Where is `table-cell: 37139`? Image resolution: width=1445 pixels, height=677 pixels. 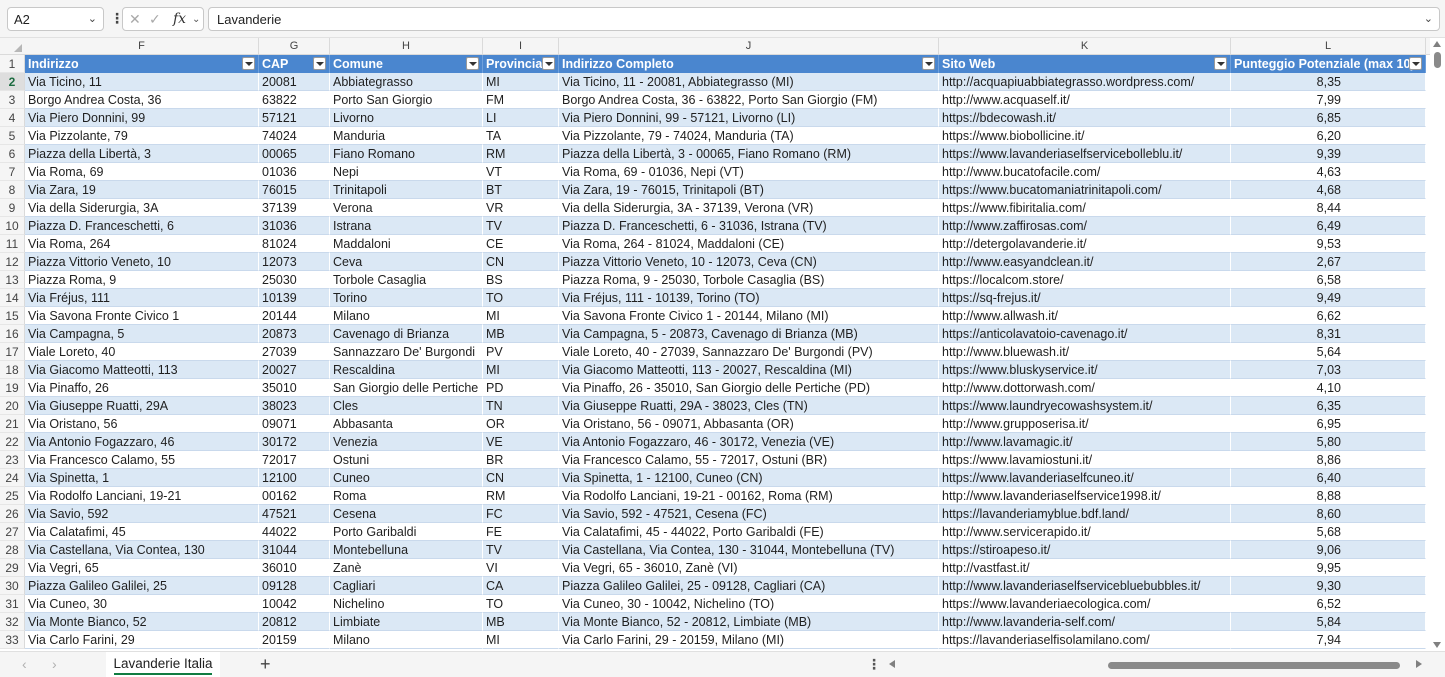
table-cell: 37139 is located at coordinates (294, 208).